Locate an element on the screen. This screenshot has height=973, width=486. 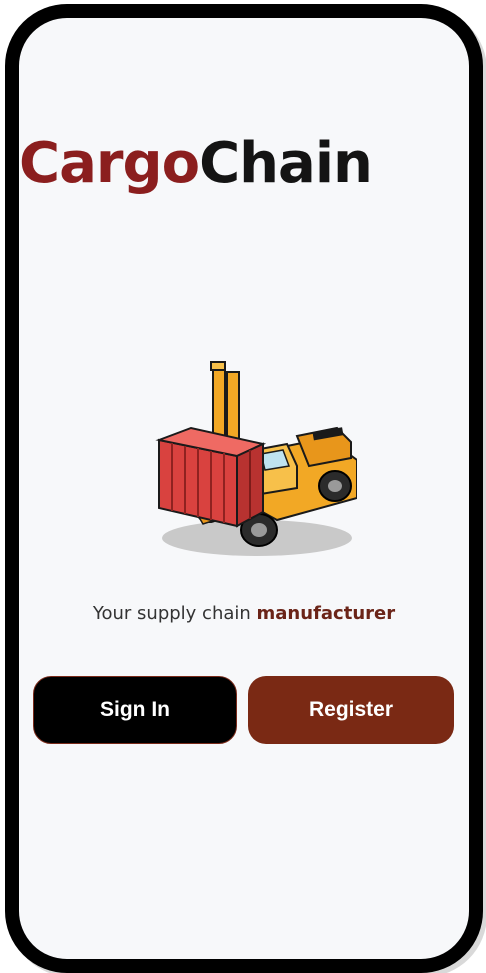
logo-chain-text: Chain is located at coordinates (286, 163).